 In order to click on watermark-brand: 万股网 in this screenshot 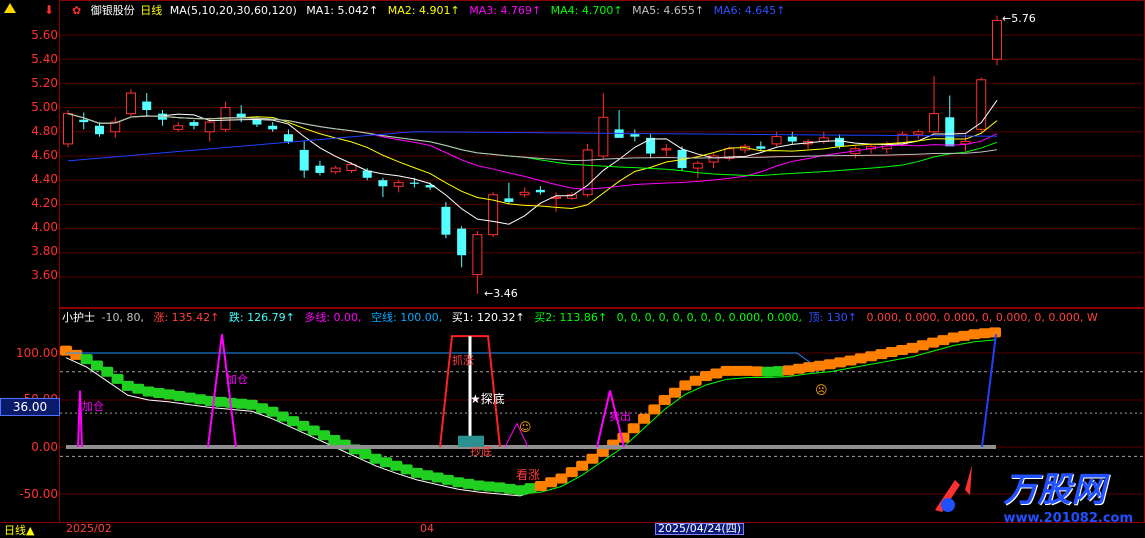, I will do `click(1054, 490)`.